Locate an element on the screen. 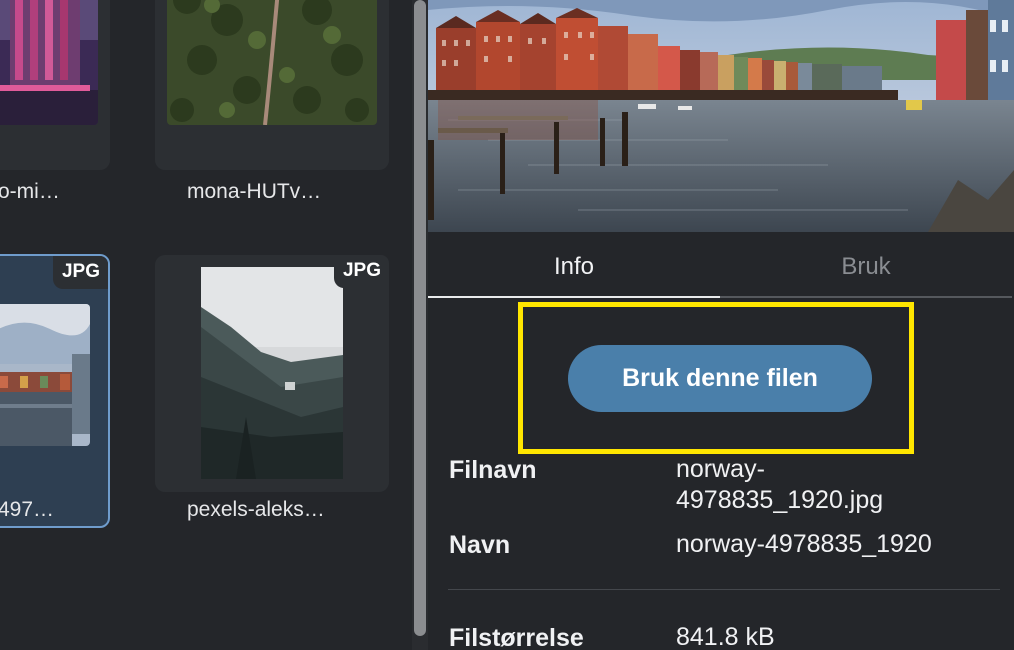 Image resolution: width=1014 pixels, height=650 pixels. media-thumbnail-misty-mountain is located at coordinates (272, 373).